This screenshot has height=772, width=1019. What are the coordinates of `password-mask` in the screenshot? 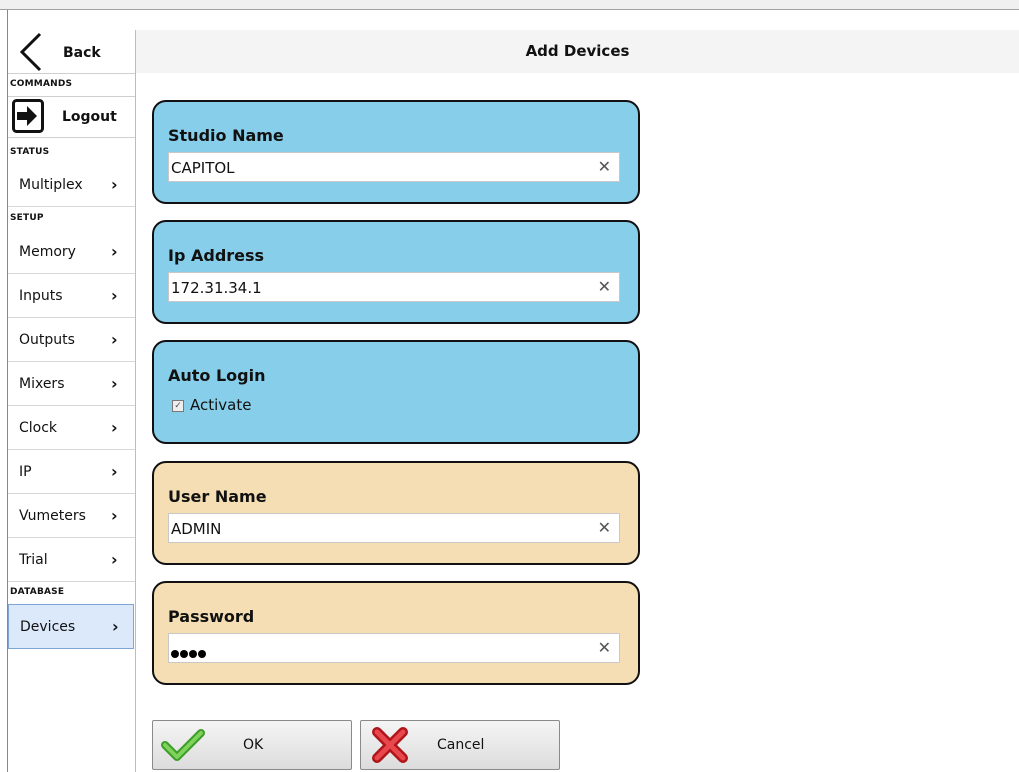 It's located at (189, 653).